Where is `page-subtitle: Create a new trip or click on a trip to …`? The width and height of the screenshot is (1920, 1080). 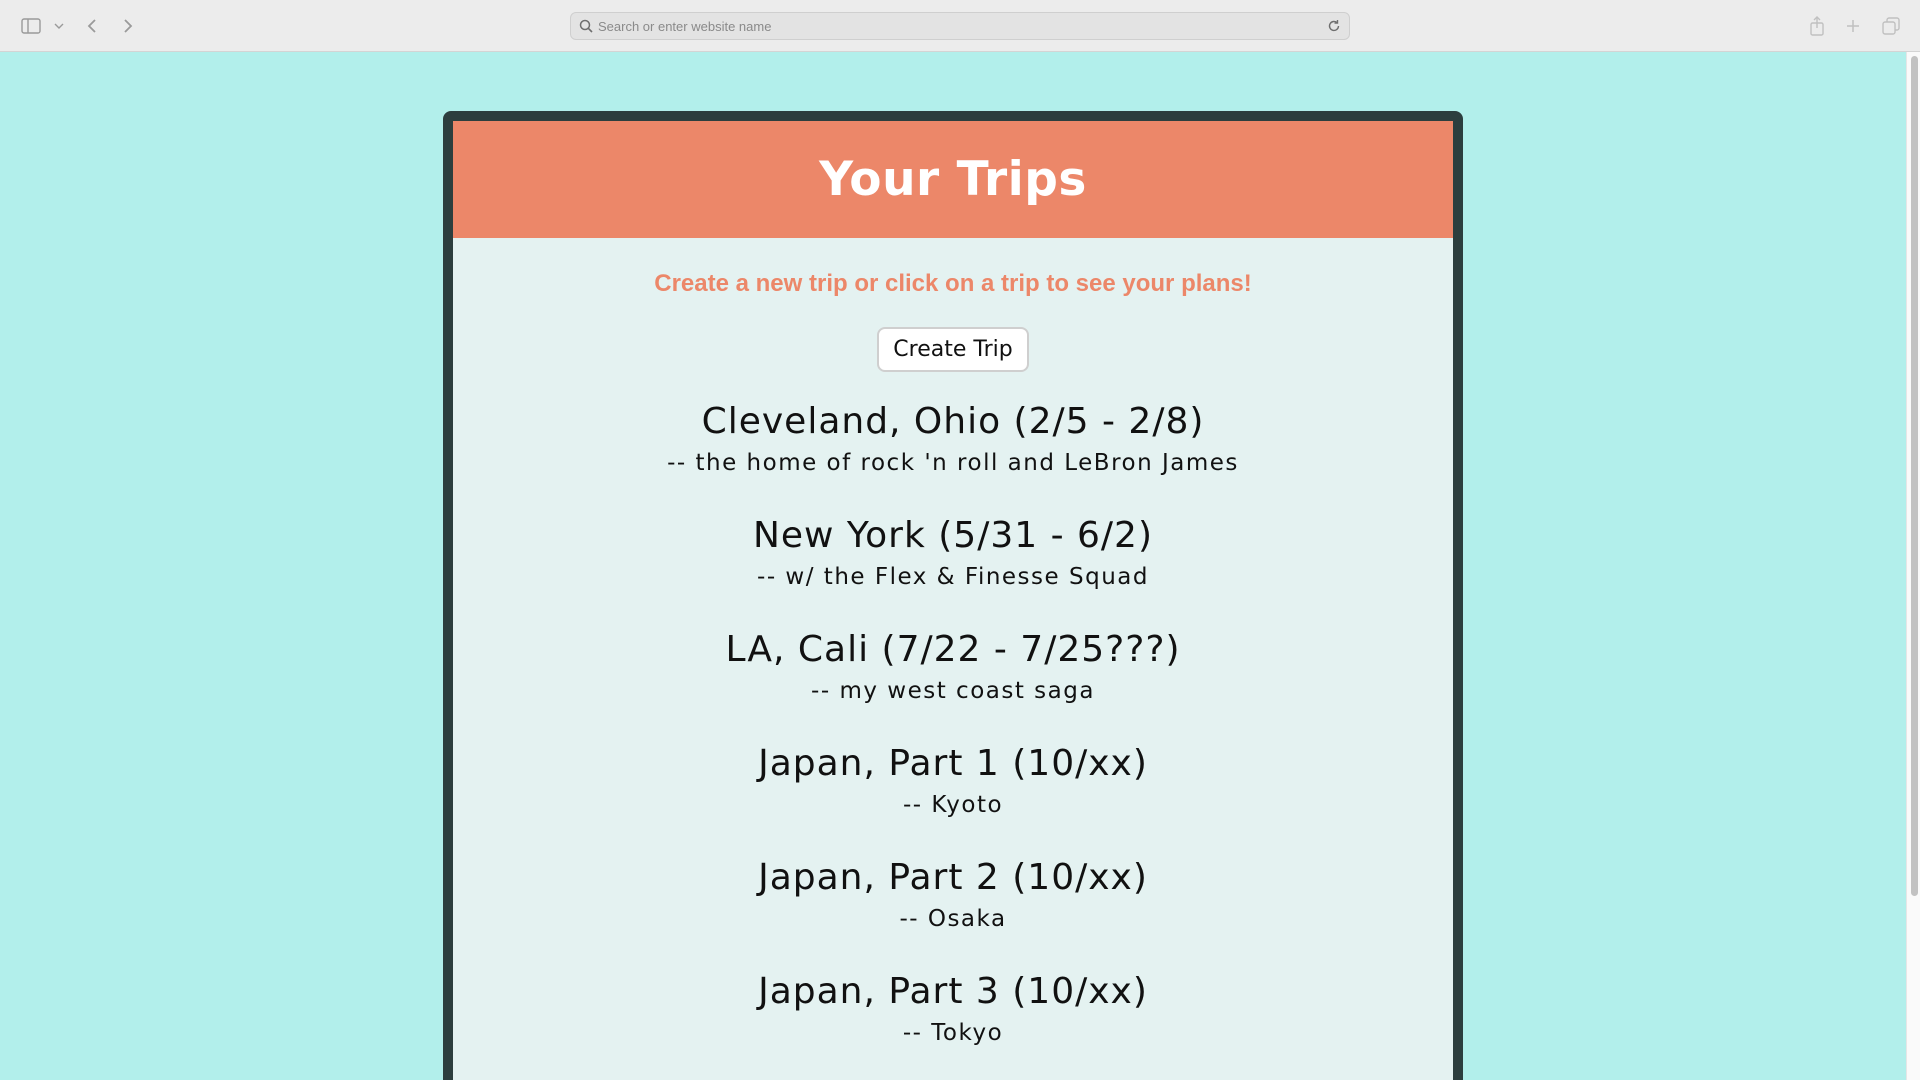 page-subtitle: Create a new trip or click on a trip to … is located at coordinates (953, 283).